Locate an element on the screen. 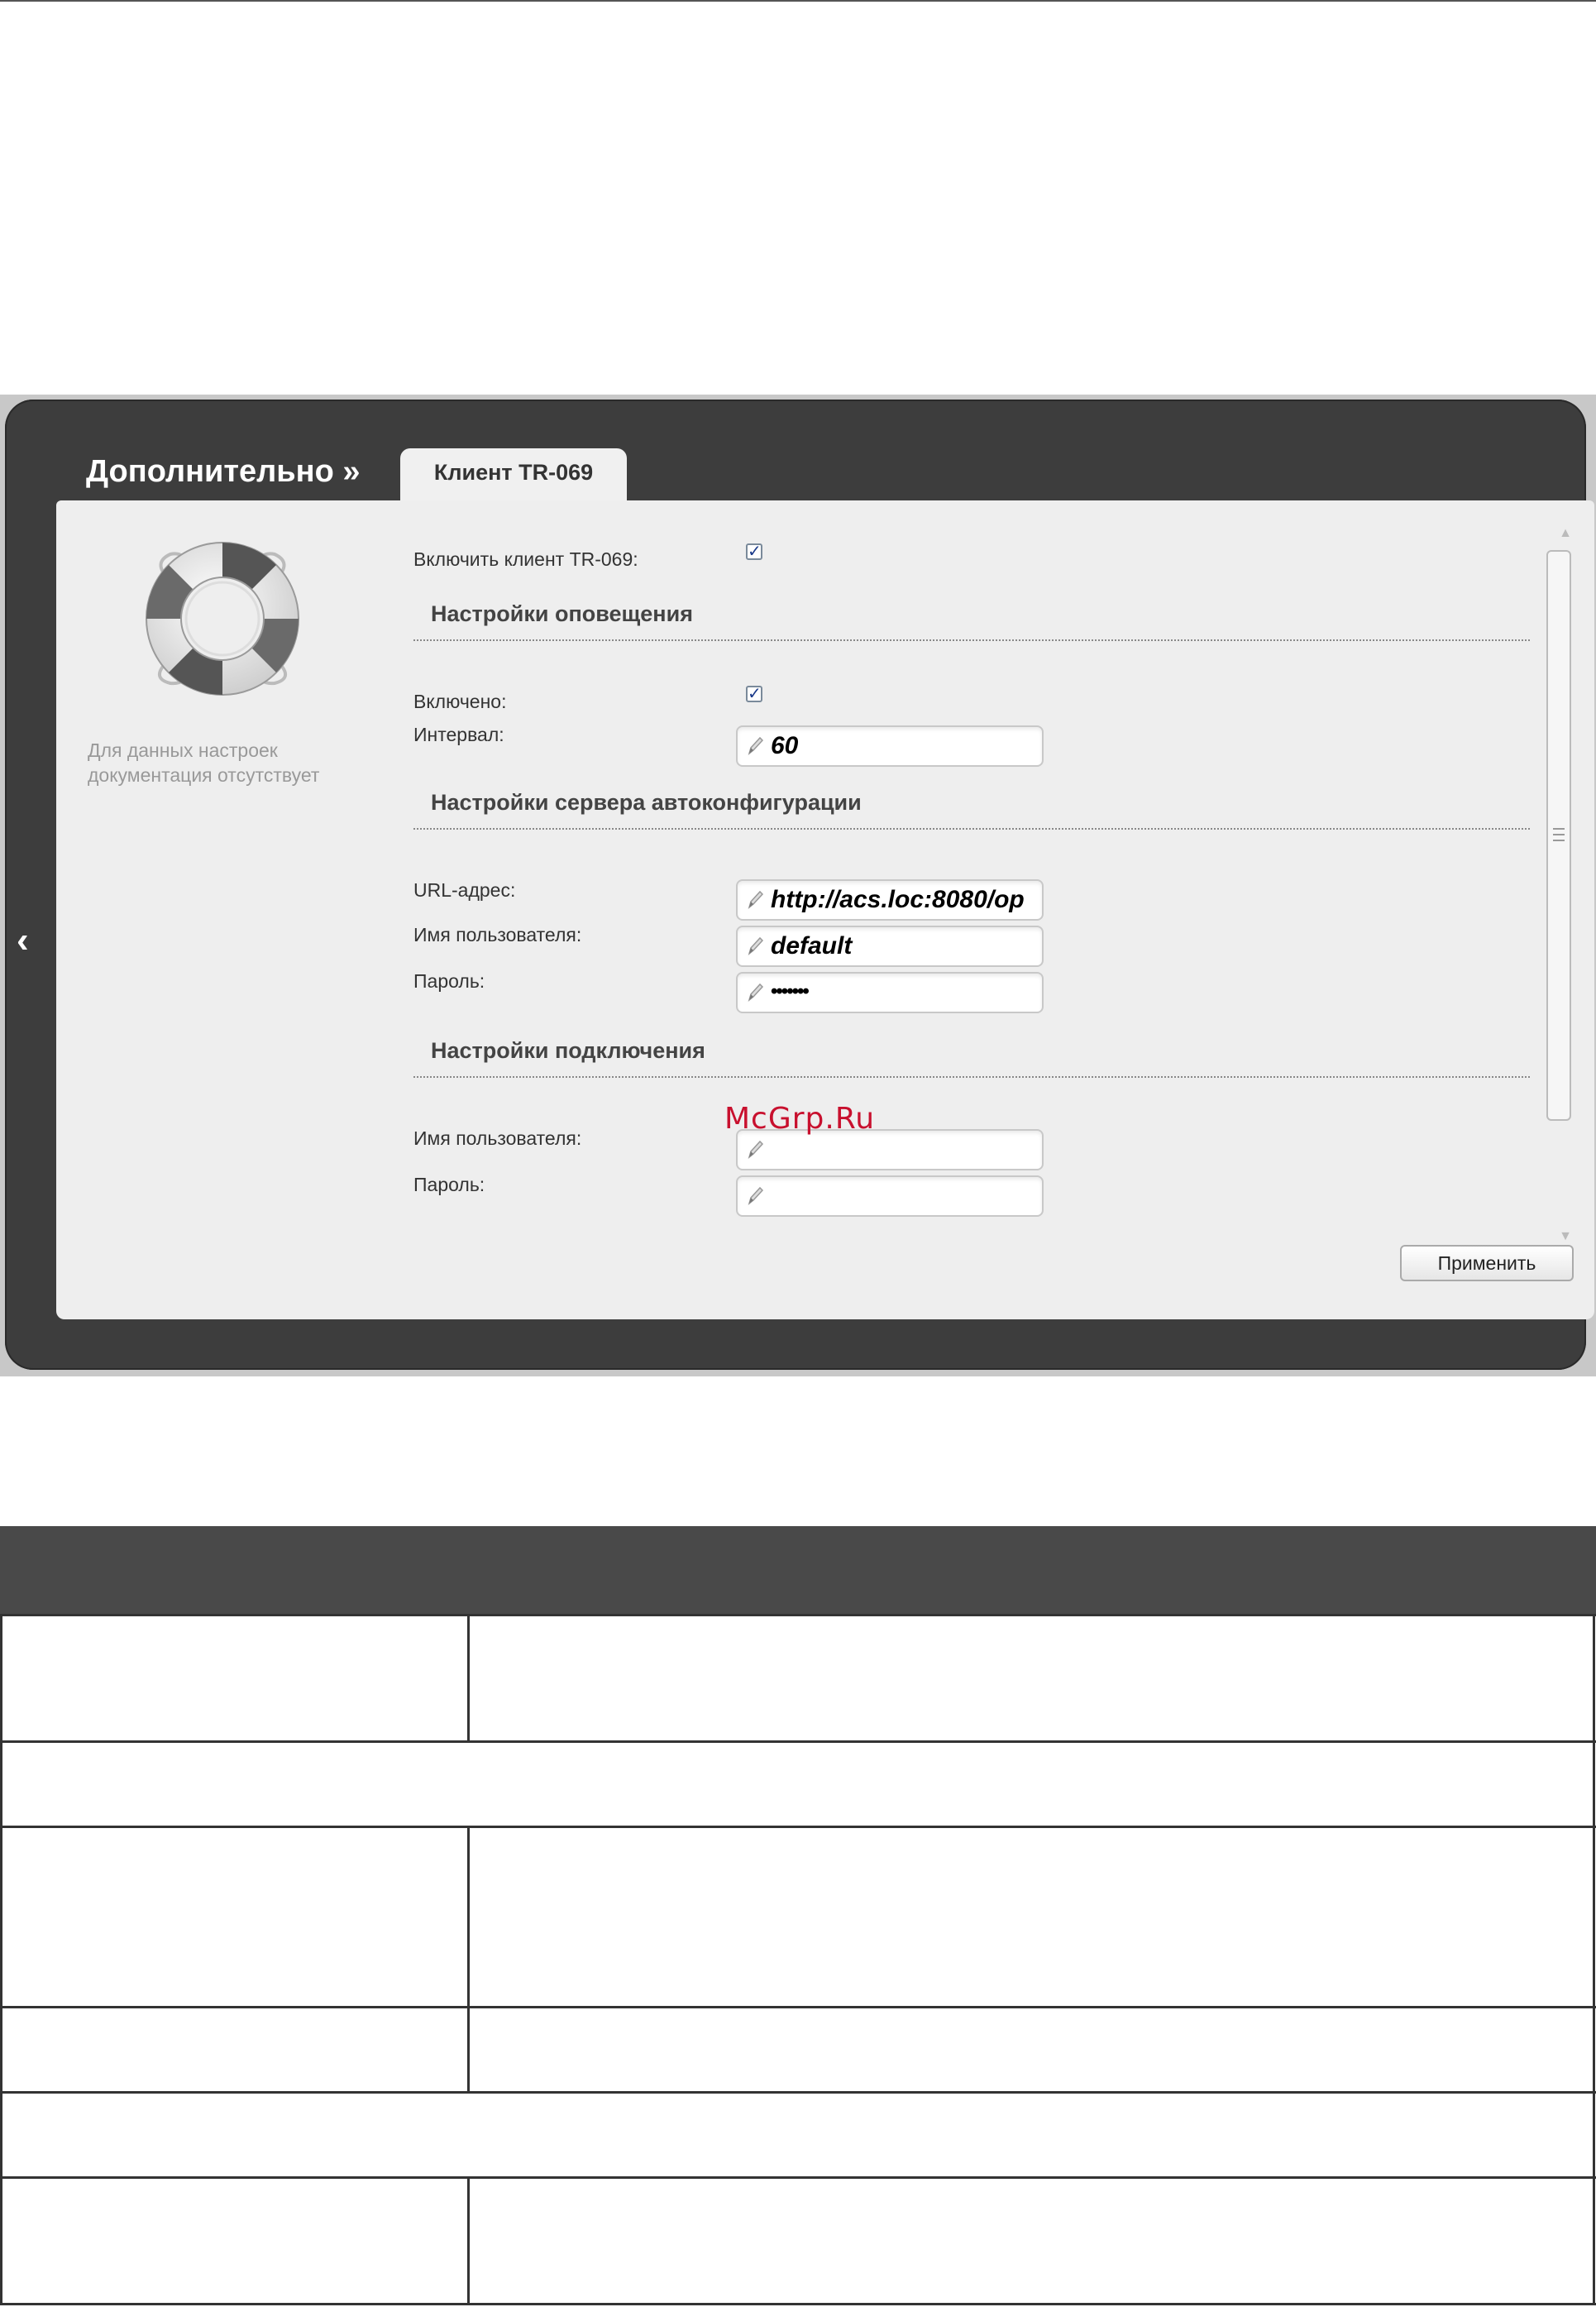  url-value: http://acs.loc:8080/op is located at coordinates (898, 899).